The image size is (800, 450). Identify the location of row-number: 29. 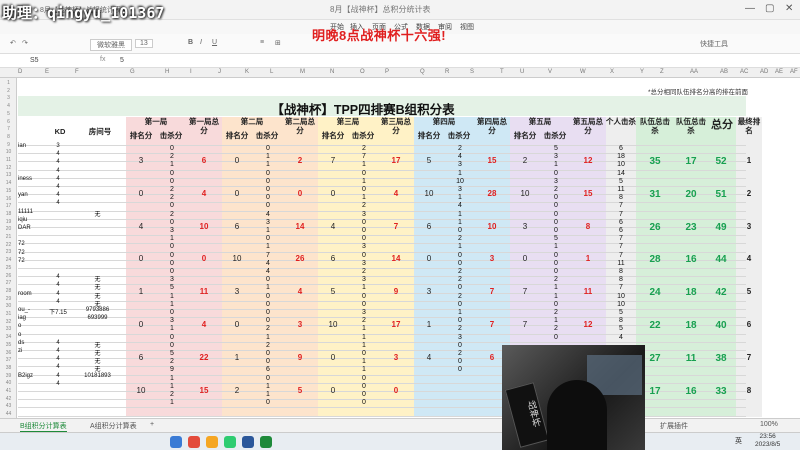
(8, 299).